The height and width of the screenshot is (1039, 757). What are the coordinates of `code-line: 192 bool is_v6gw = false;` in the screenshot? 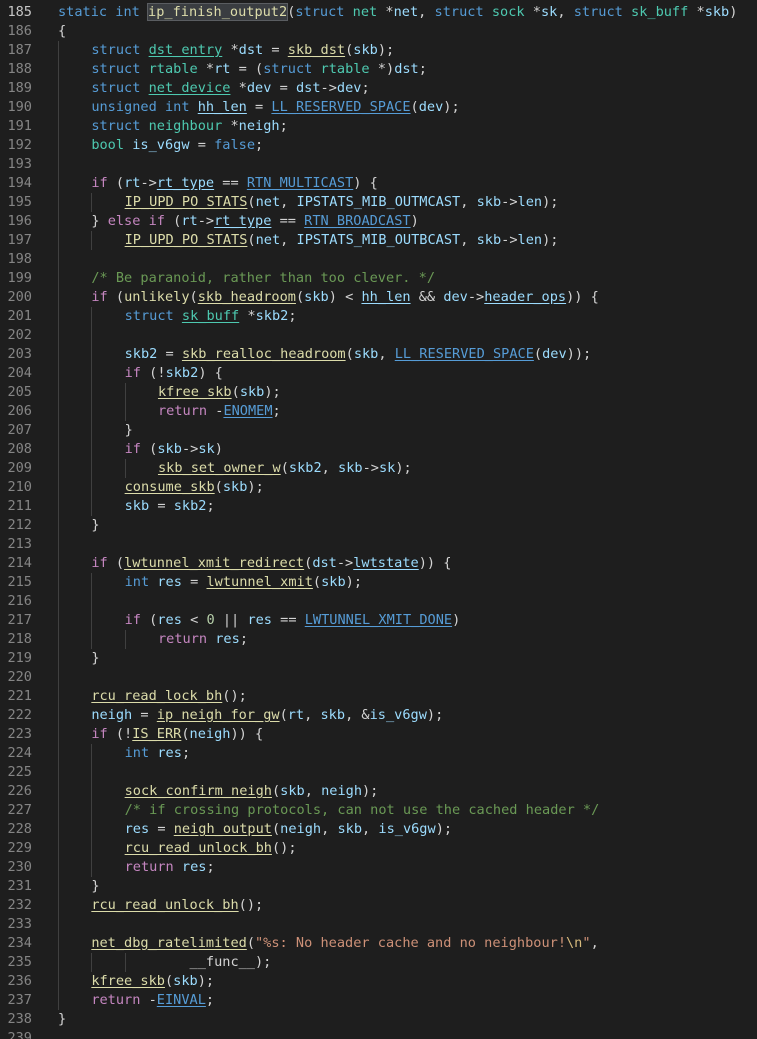 It's located at (378, 145).